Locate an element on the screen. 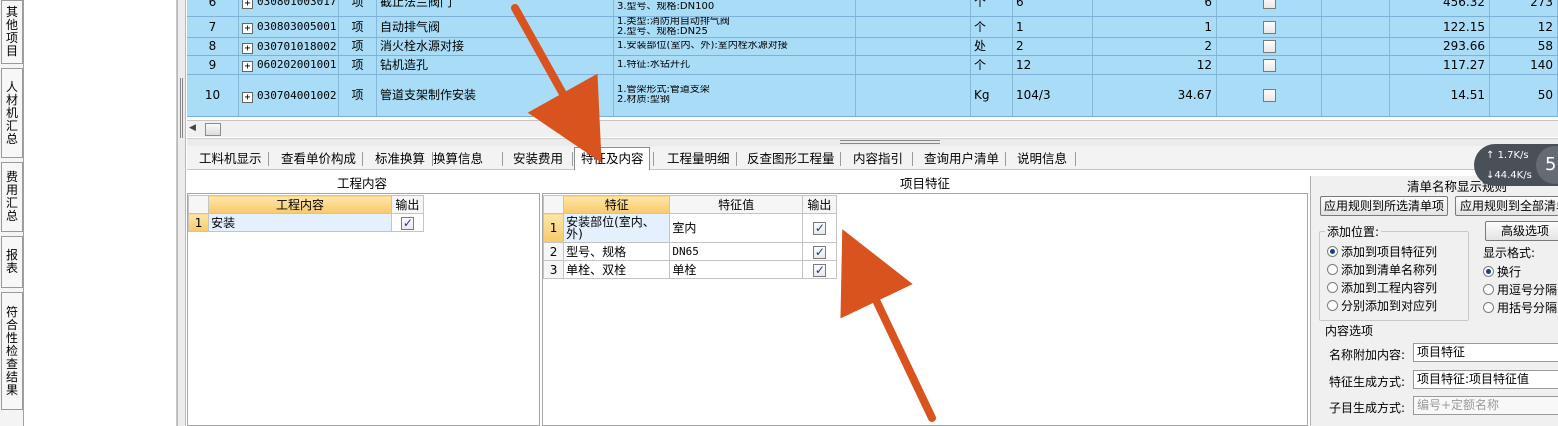 The height and width of the screenshot is (426, 1558). tab-8: 内容指引 is located at coordinates (878, 159).